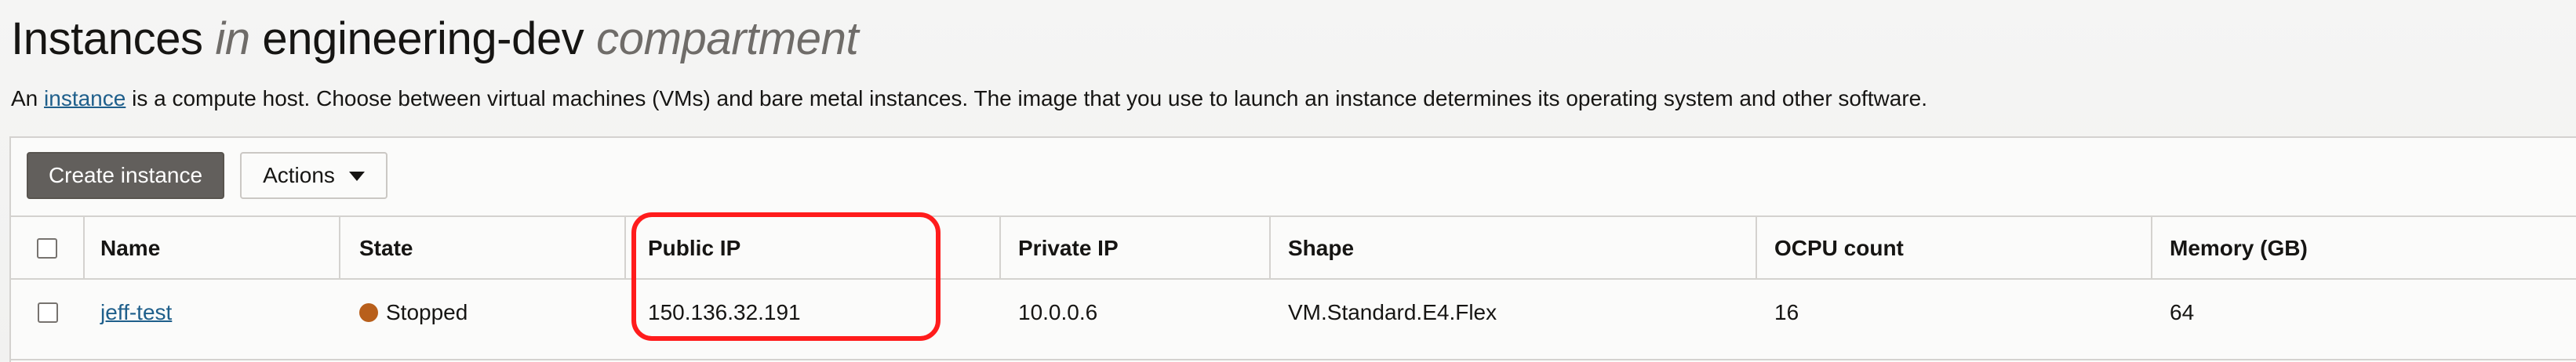 The width and height of the screenshot is (2576, 362). I want to click on actions-button-label: Actions, so click(299, 175).